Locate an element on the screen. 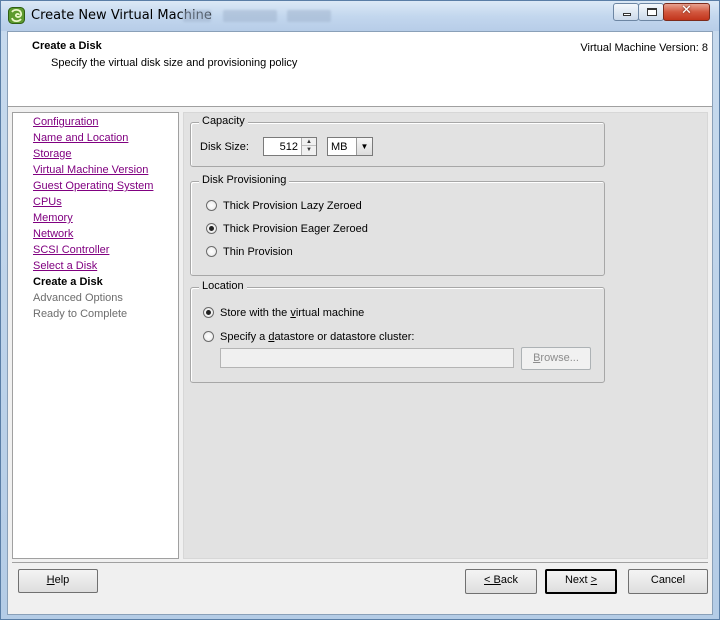 This screenshot has width=720, height=620. dropdown-arrow-icon: ▼ is located at coordinates (364, 146).